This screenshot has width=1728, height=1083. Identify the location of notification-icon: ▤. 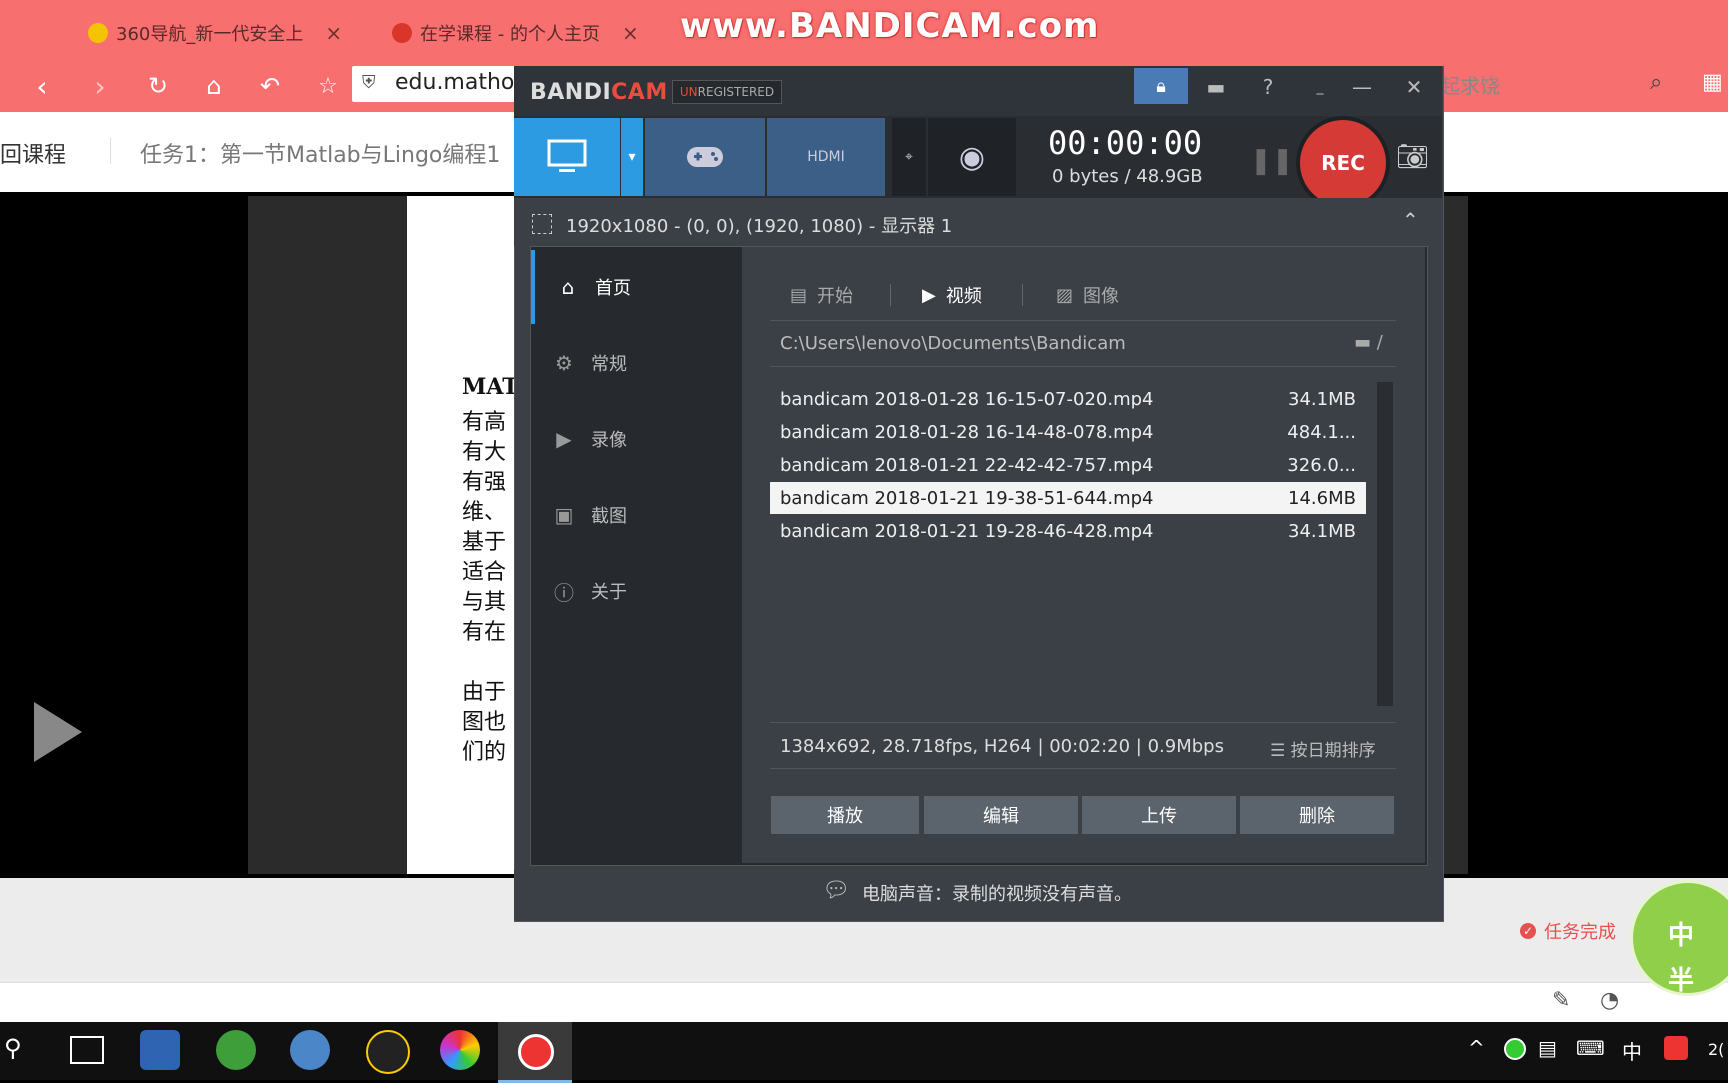
(1547, 1048).